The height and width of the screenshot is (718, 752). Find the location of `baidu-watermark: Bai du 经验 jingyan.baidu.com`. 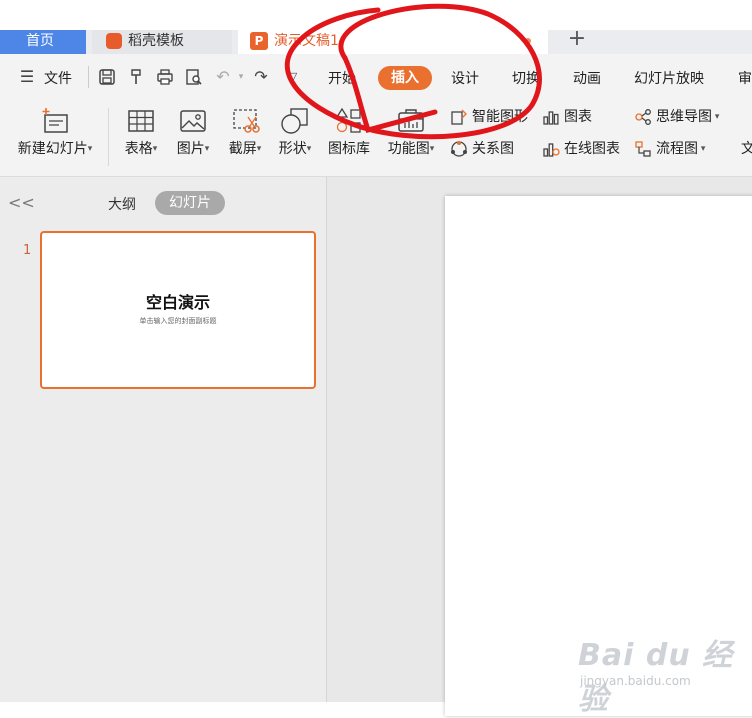

baidu-watermark: Bai du 经验 jingyan.baidu.com is located at coordinates (663, 673).